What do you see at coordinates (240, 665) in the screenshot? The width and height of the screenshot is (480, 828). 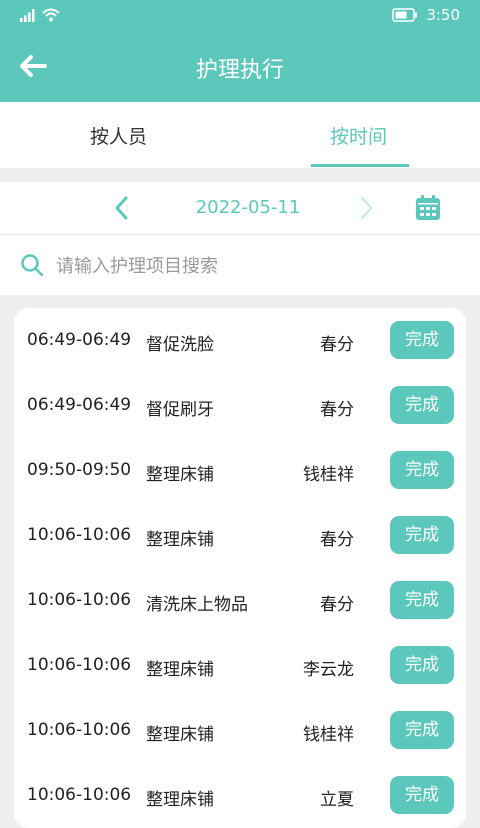 I see `list-item: 10:06-10:06 整理床铺 李云龙 完成` at bounding box center [240, 665].